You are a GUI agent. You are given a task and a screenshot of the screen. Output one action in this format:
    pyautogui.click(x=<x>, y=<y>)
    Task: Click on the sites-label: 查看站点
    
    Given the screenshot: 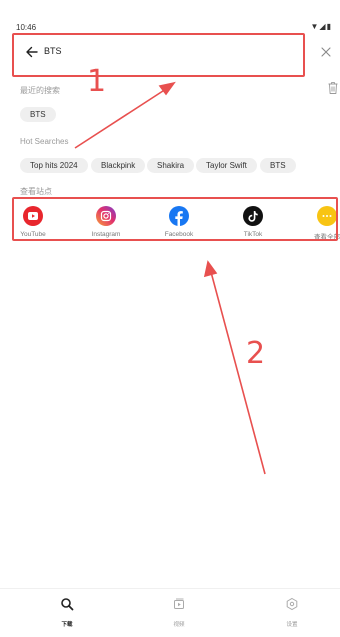 What is the action you would take?
    pyautogui.click(x=36, y=191)
    